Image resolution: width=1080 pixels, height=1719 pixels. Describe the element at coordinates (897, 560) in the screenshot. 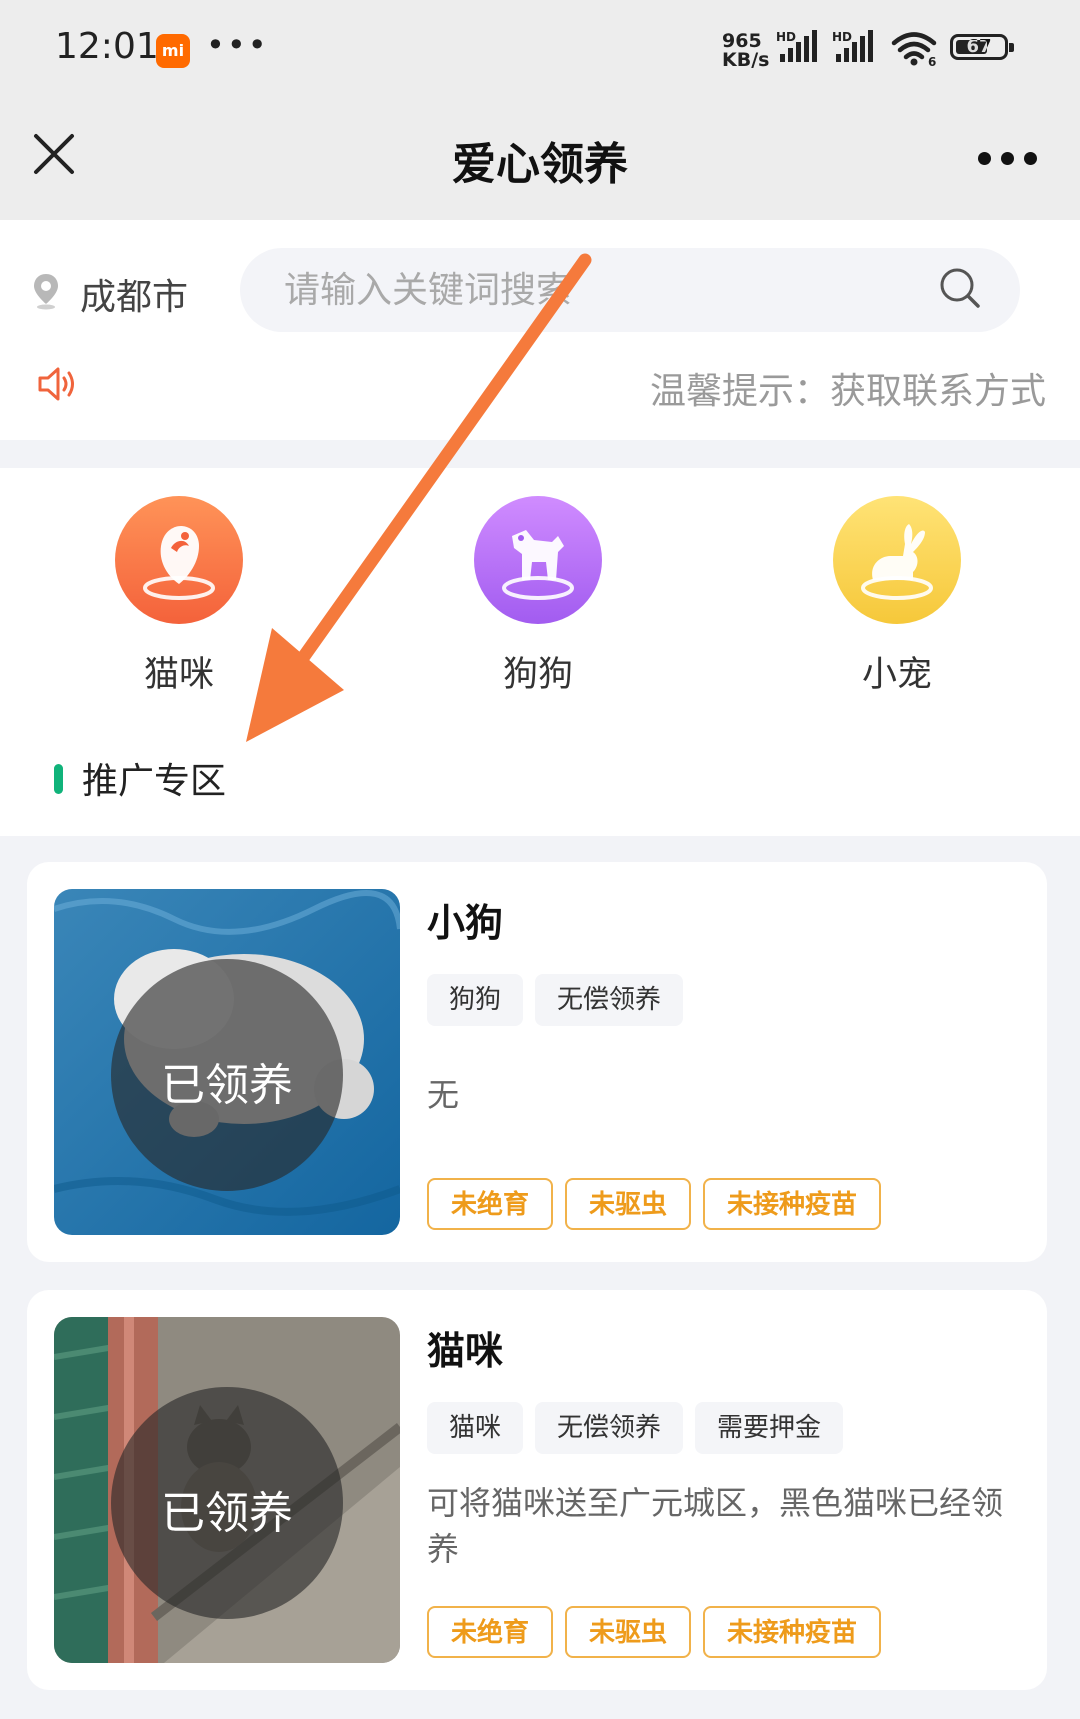

I see `rabbit-icon` at that location.